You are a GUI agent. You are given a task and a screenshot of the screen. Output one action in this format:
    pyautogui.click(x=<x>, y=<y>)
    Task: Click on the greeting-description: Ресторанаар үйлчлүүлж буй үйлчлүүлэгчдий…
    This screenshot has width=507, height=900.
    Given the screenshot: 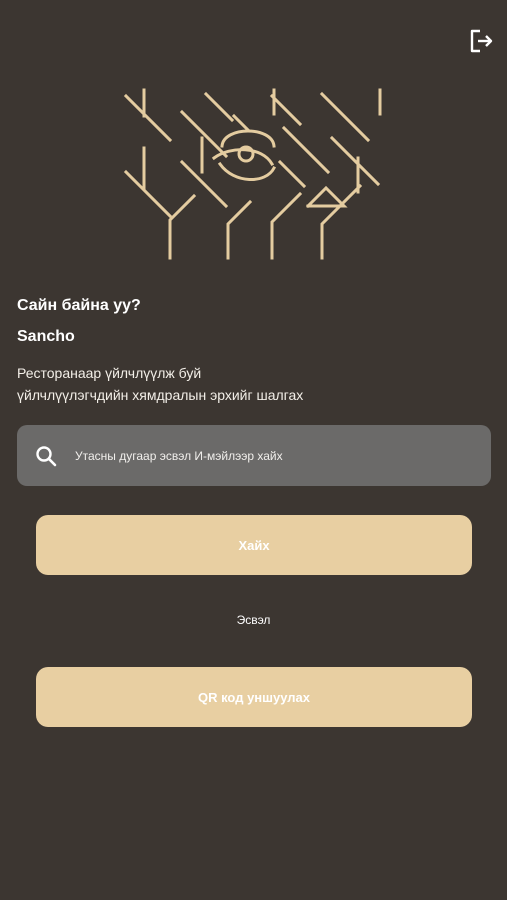 What is the action you would take?
    pyautogui.click(x=252, y=384)
    